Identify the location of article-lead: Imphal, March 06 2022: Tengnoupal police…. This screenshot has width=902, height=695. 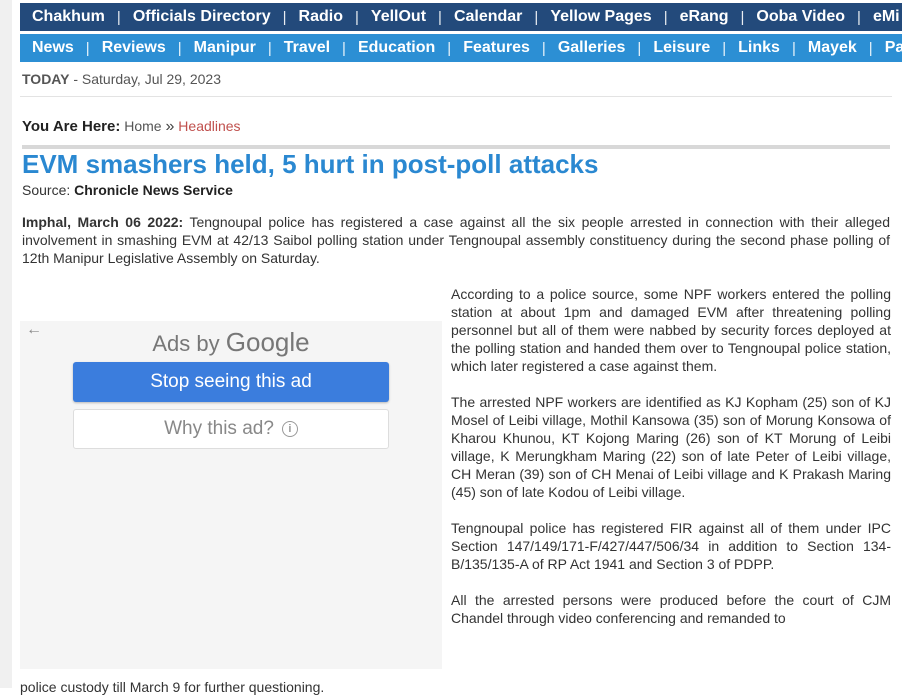
(456, 240).